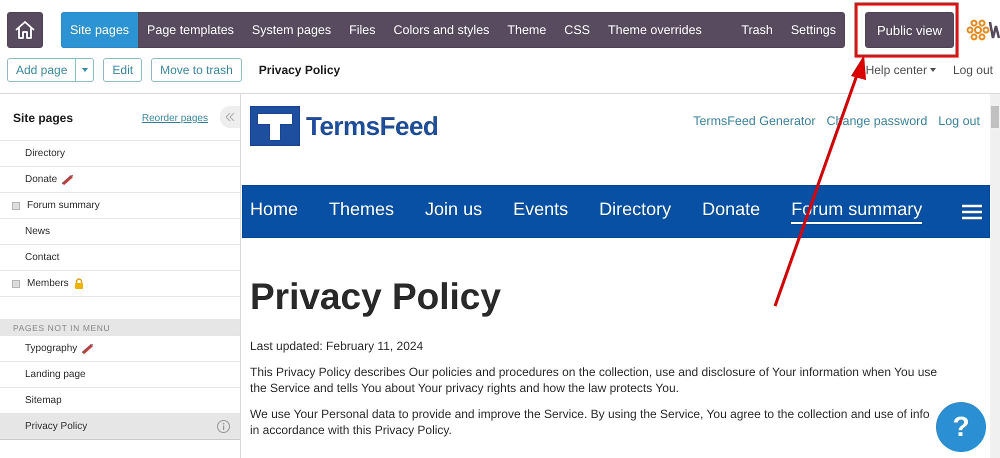  I want to click on nav-tab: Page templates, so click(190, 30).